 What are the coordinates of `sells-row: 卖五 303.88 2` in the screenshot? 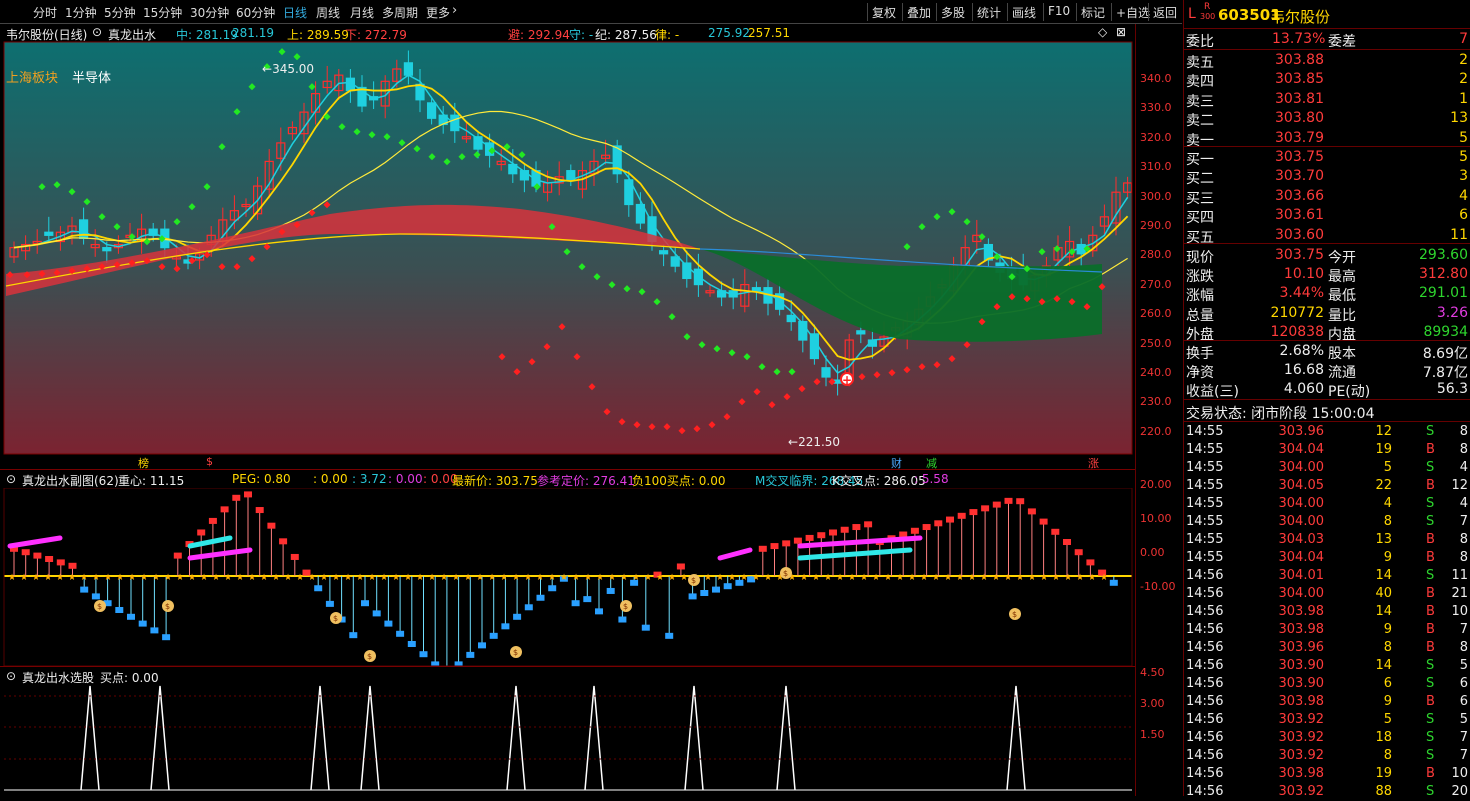 It's located at (1327, 61).